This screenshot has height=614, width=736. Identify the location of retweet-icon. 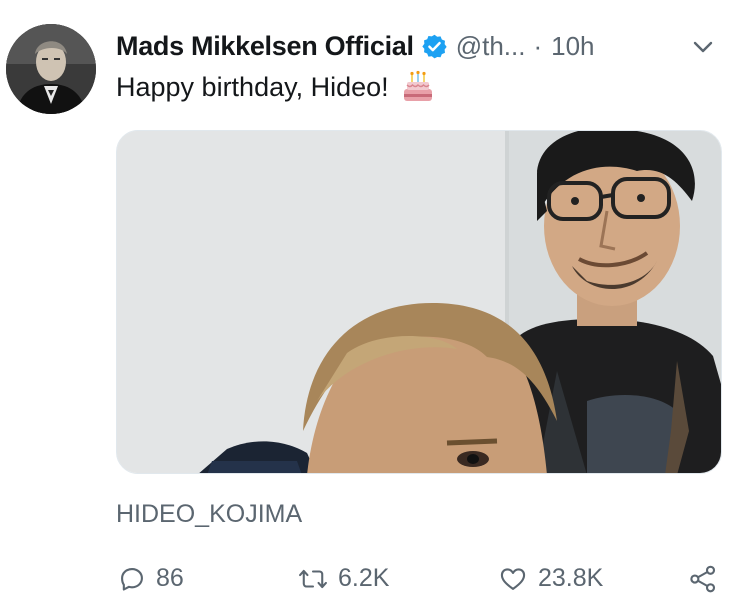
(313, 578).